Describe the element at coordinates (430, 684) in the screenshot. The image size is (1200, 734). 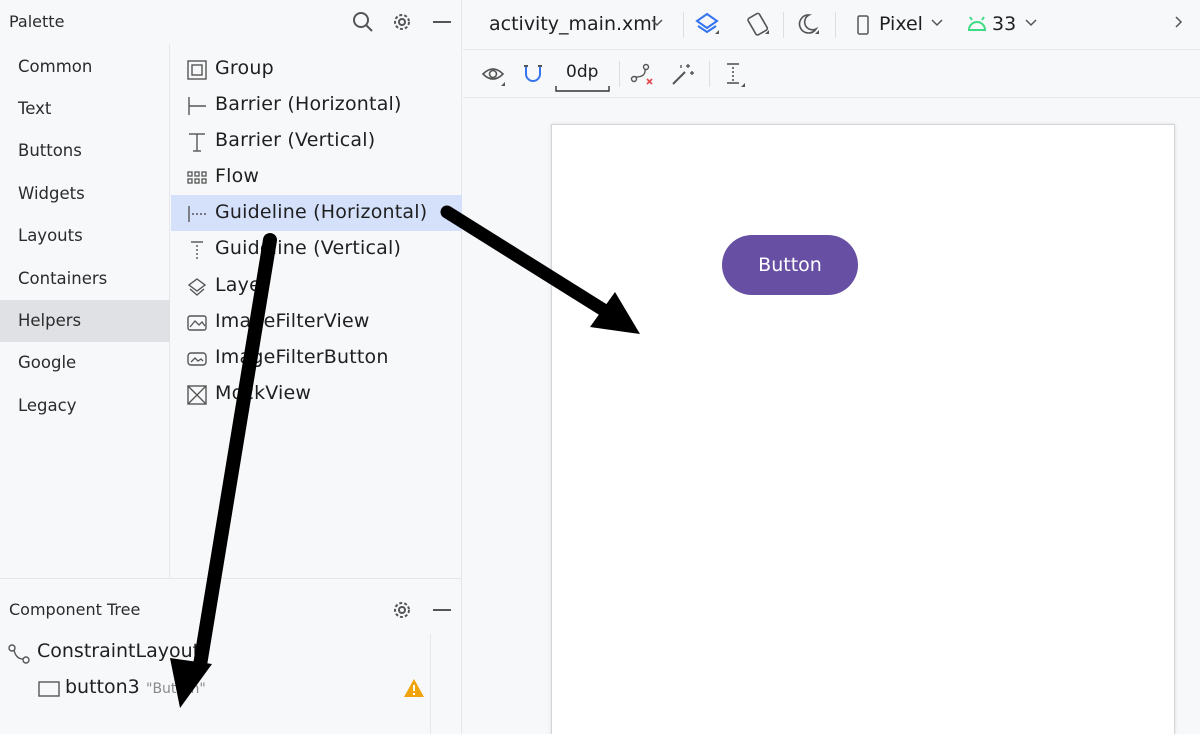
I see `tree-divider` at that location.